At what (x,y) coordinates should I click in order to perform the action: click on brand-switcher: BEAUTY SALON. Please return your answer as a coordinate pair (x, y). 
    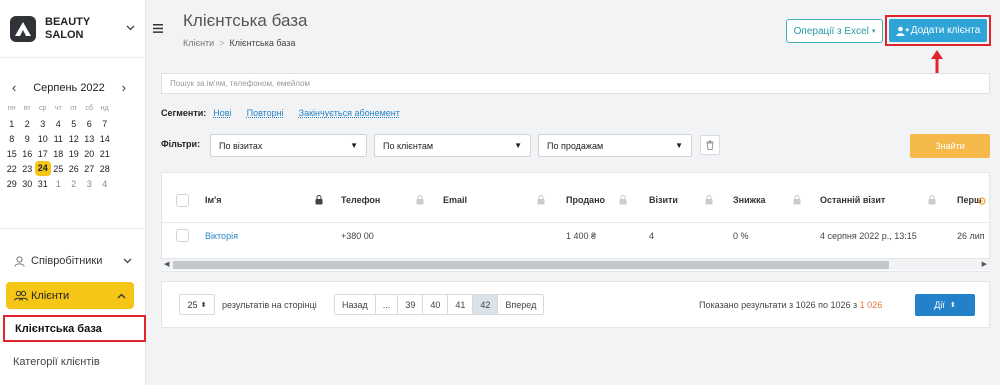
    Looking at the image, I should click on (72, 29).